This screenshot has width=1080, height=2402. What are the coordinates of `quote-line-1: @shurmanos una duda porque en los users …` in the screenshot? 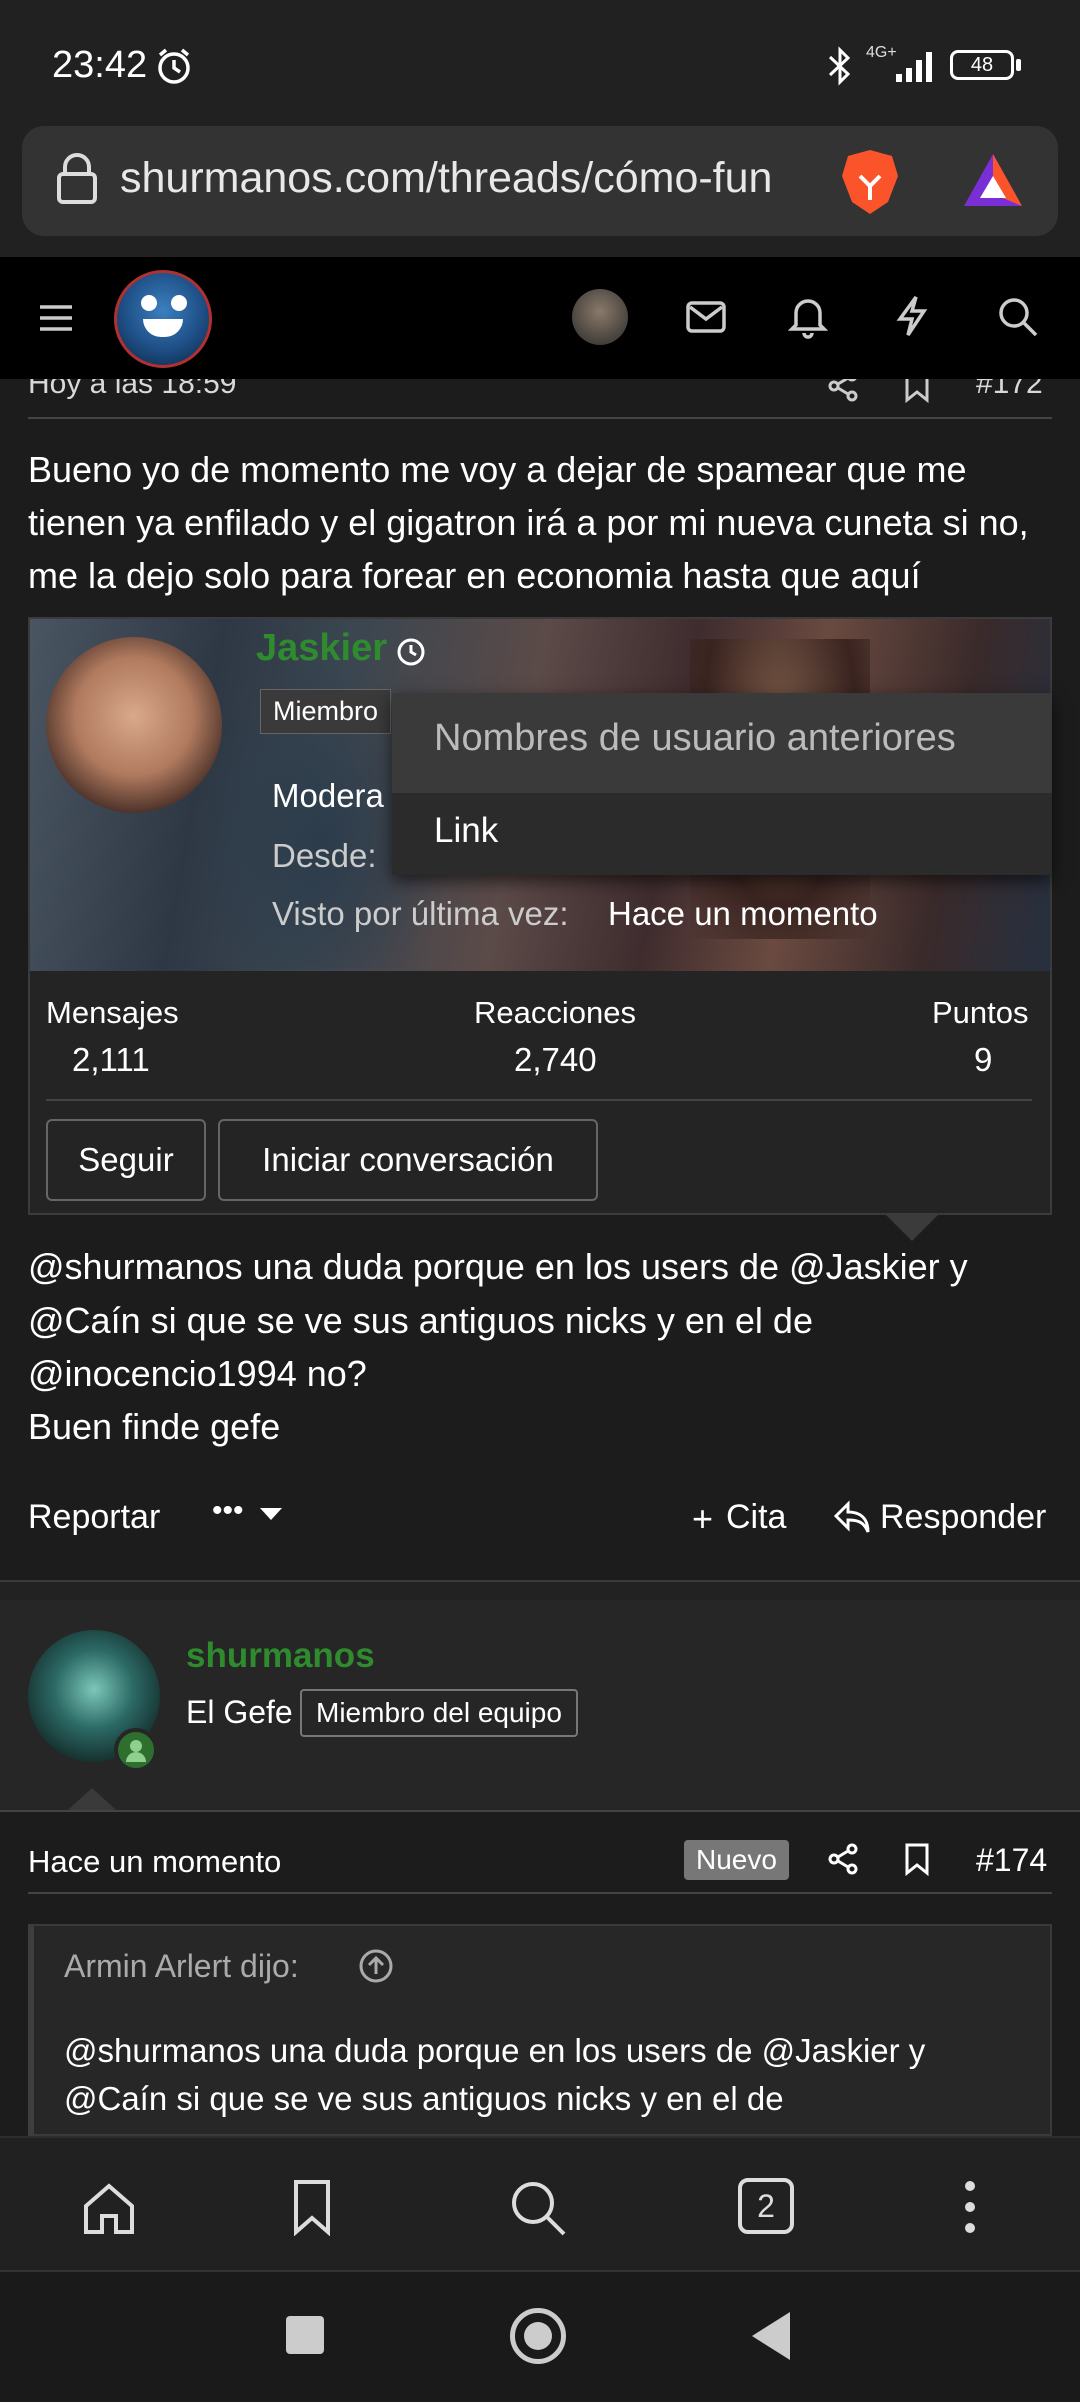 It's located at (495, 2050).